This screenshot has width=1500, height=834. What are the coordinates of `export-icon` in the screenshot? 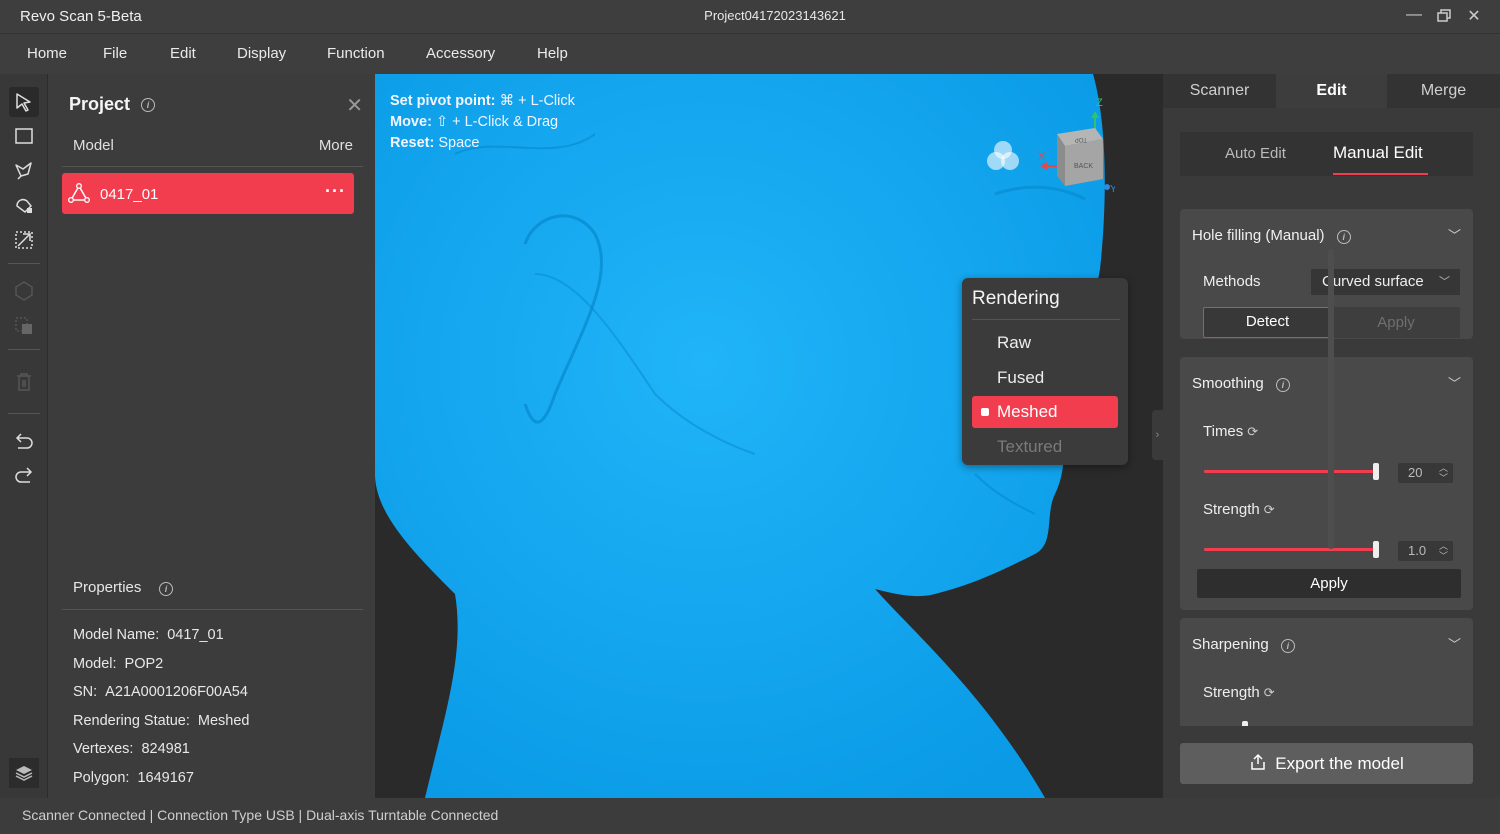 It's located at (1258, 761).